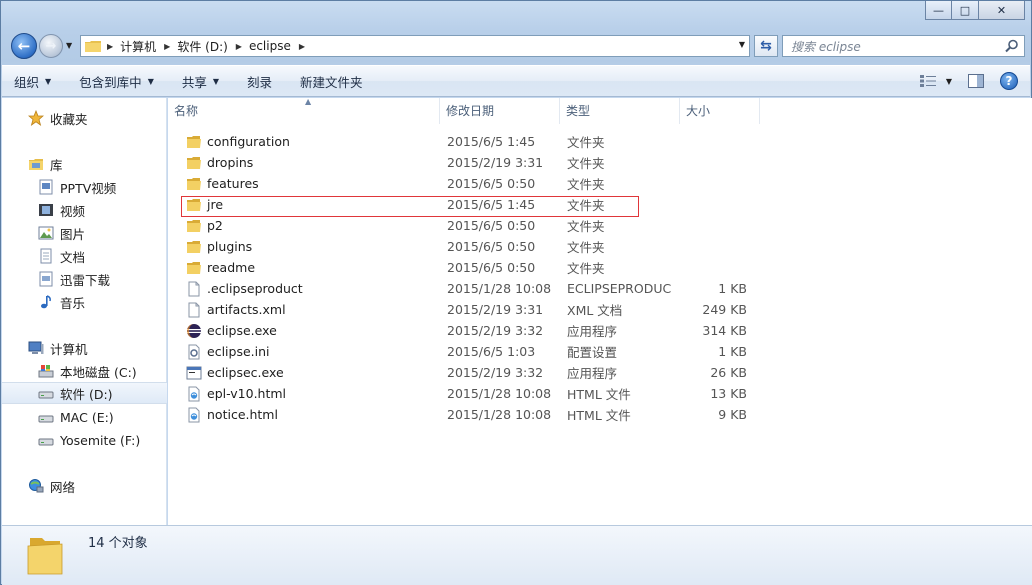 The width and height of the screenshot is (1032, 585). I want to click on console-app-icon, so click(194, 373).